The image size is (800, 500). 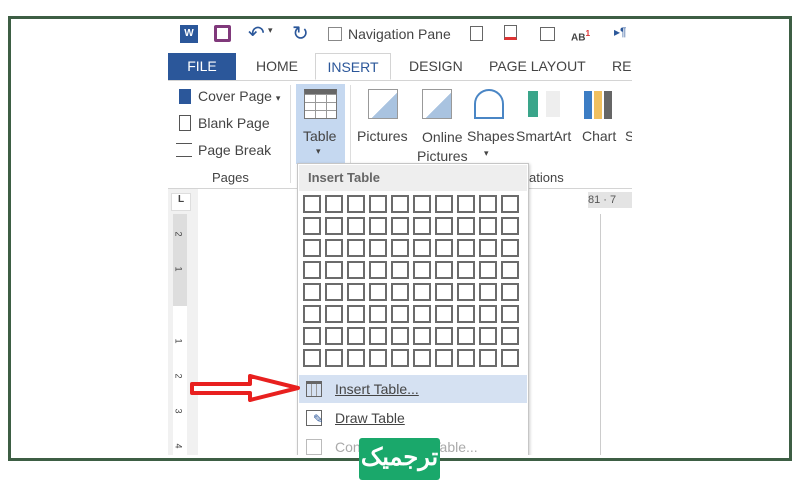 I want to click on table-size-grid, so click(x=411, y=281).